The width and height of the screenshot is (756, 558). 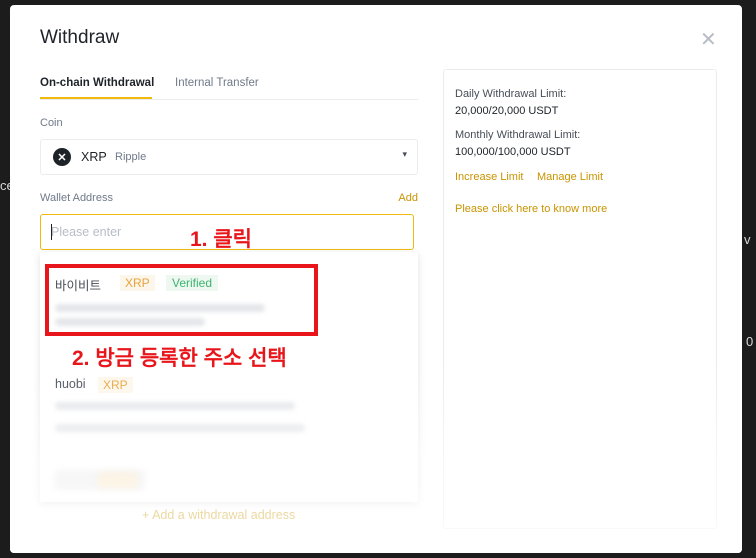 What do you see at coordinates (115, 385) in the screenshot?
I see `coin-badge: XRP` at bounding box center [115, 385].